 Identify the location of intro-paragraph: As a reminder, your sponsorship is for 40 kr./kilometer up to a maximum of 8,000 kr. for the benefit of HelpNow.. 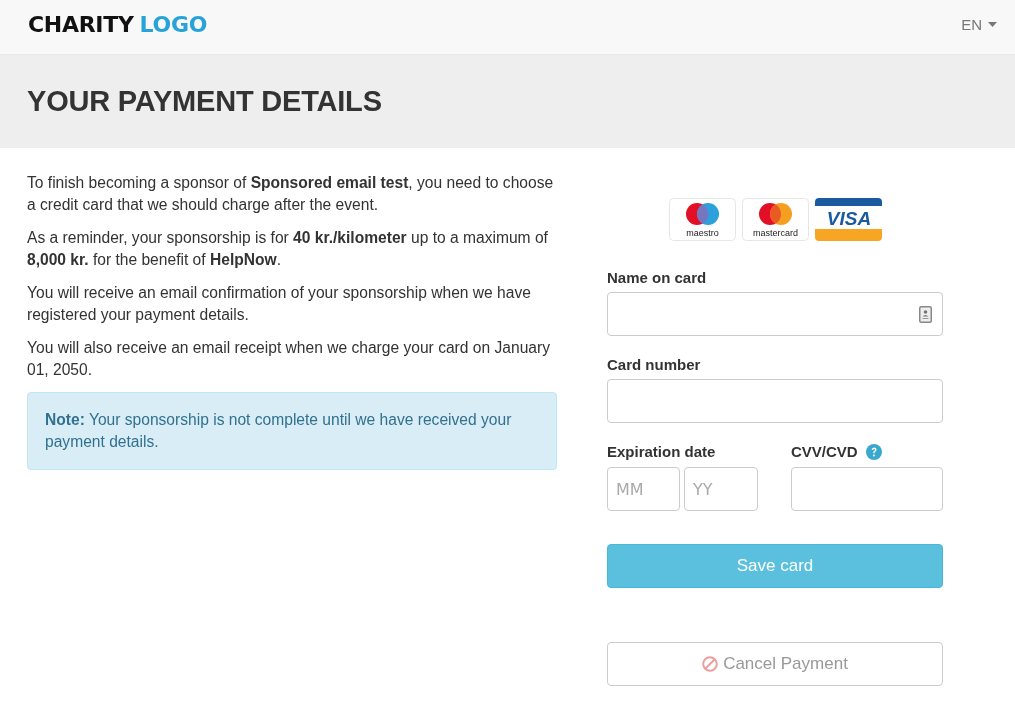
(288, 249).